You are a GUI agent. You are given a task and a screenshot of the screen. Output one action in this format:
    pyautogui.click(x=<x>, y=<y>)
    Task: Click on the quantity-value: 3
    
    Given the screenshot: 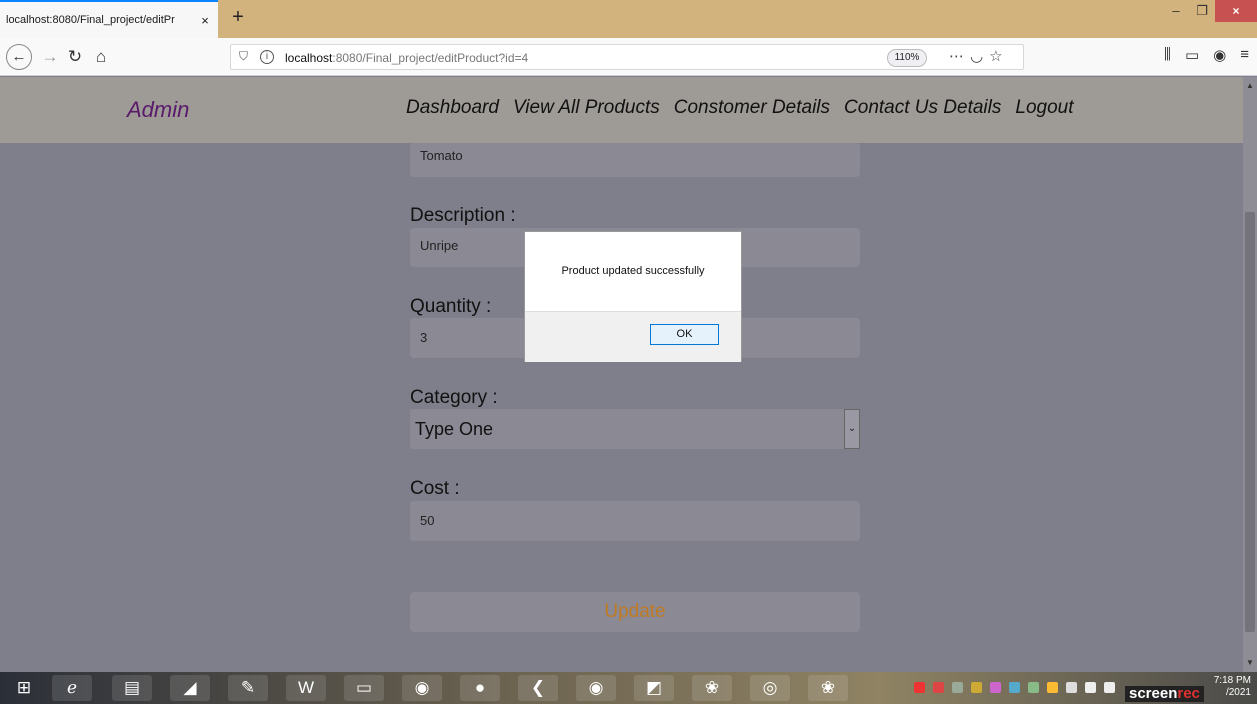 What is the action you would take?
    pyautogui.click(x=424, y=337)
    